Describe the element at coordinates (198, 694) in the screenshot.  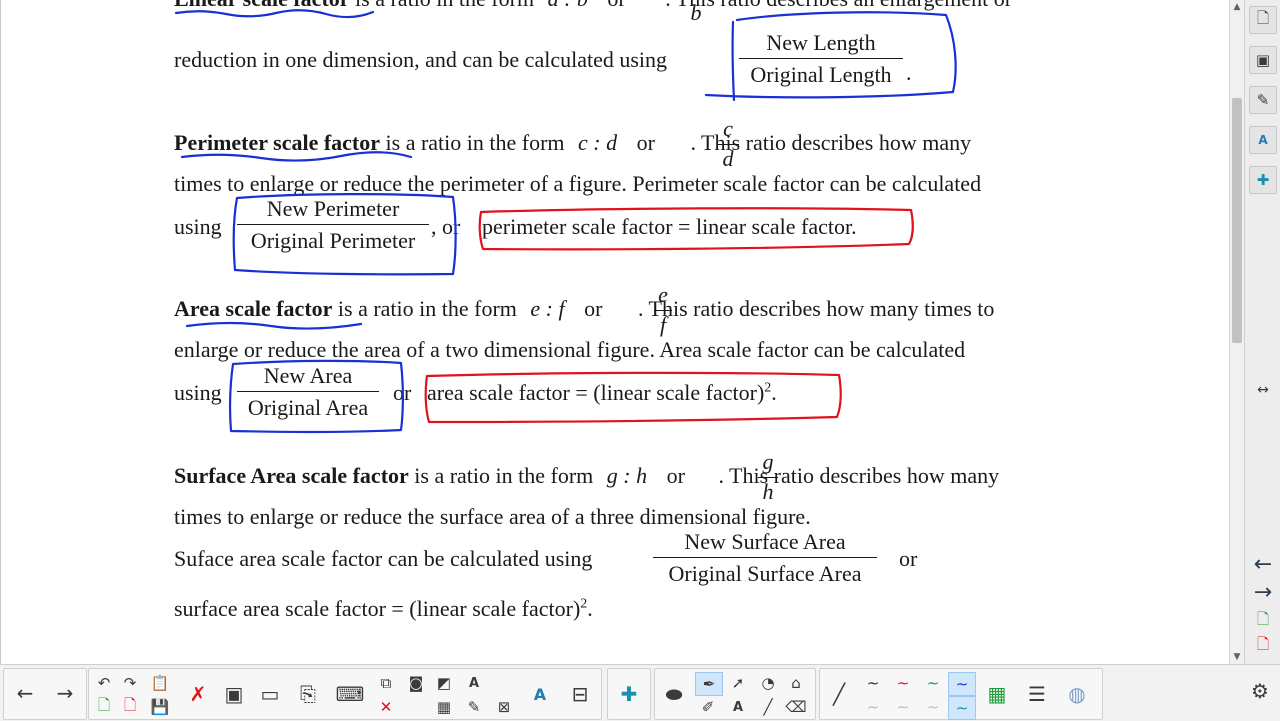
I see `clear-icon: ✗` at that location.